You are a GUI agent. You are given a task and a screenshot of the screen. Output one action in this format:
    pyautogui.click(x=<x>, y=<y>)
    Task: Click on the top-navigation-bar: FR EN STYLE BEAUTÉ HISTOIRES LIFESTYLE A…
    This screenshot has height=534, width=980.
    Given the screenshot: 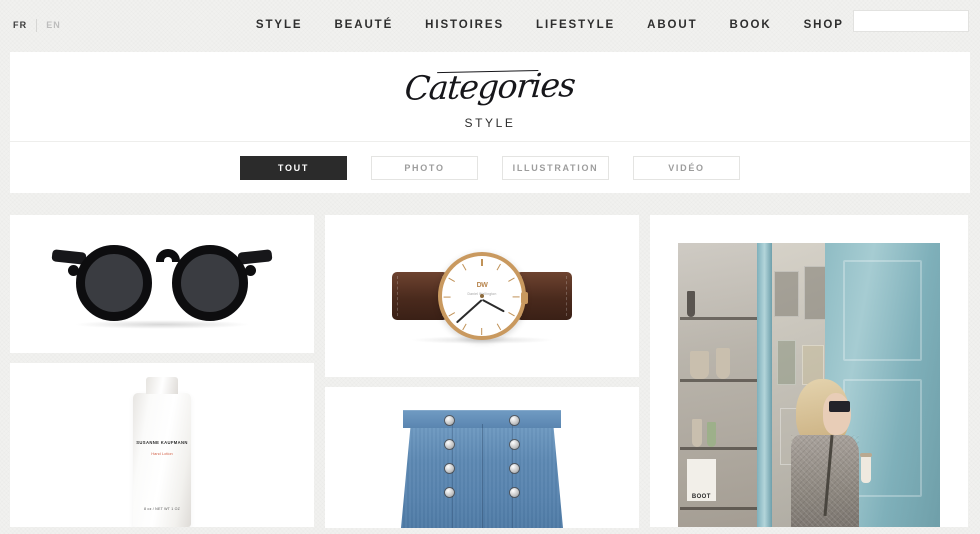 What is the action you would take?
    pyautogui.click(x=490, y=25)
    